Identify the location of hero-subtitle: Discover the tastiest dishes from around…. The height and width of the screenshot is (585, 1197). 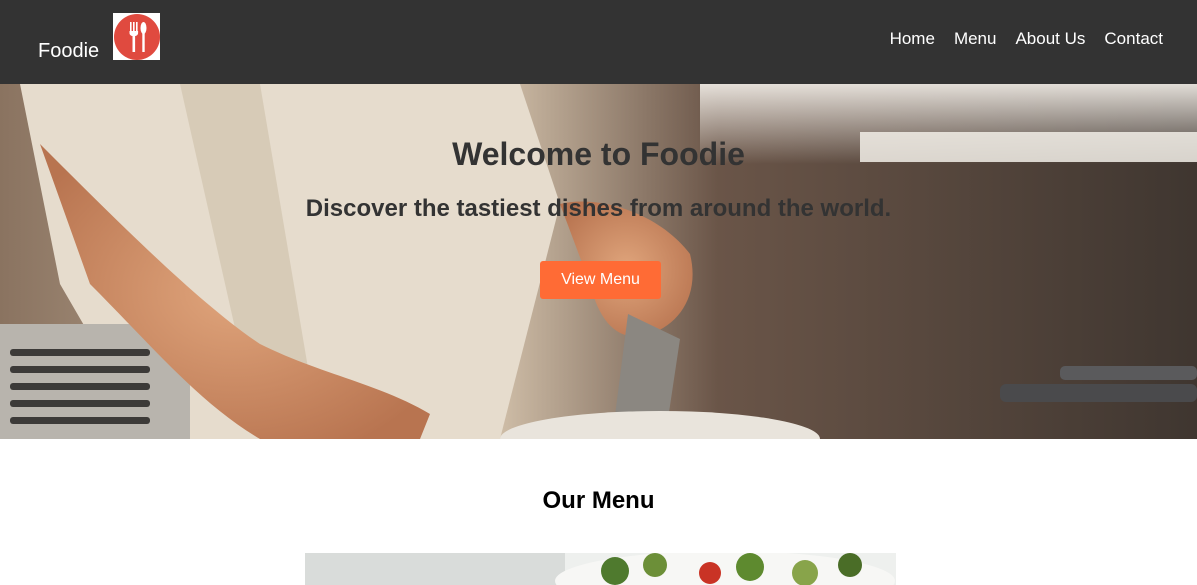
(598, 208).